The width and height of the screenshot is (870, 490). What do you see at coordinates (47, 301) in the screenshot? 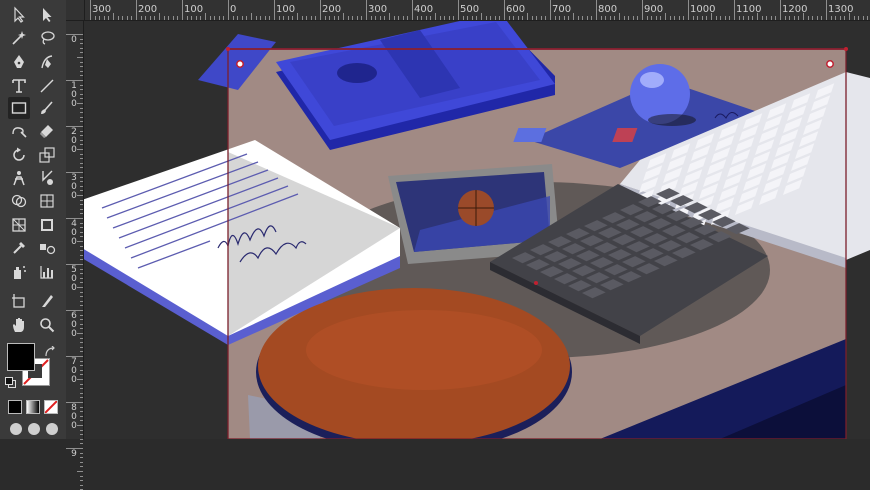
I see `slice-tool-icon` at bounding box center [47, 301].